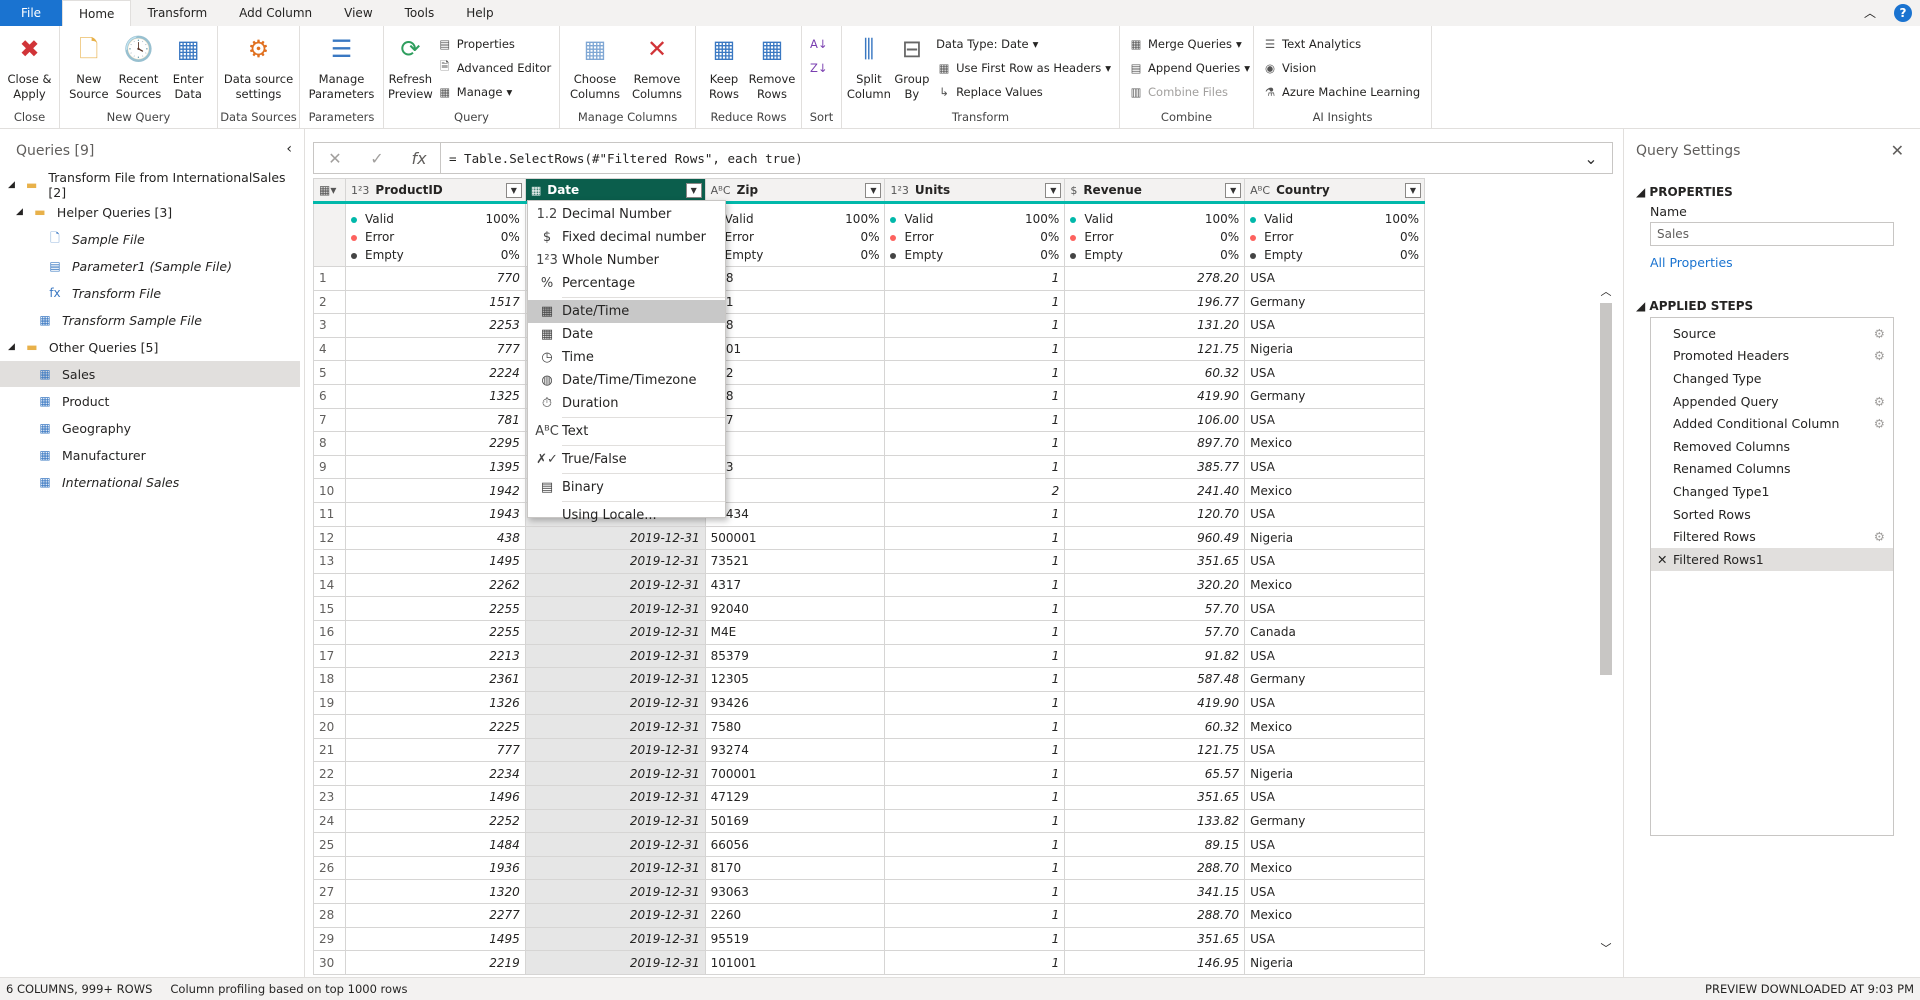 This screenshot has width=1920, height=1000. I want to click on menu-item-date-time: ▦ Date/Time, so click(626, 311).